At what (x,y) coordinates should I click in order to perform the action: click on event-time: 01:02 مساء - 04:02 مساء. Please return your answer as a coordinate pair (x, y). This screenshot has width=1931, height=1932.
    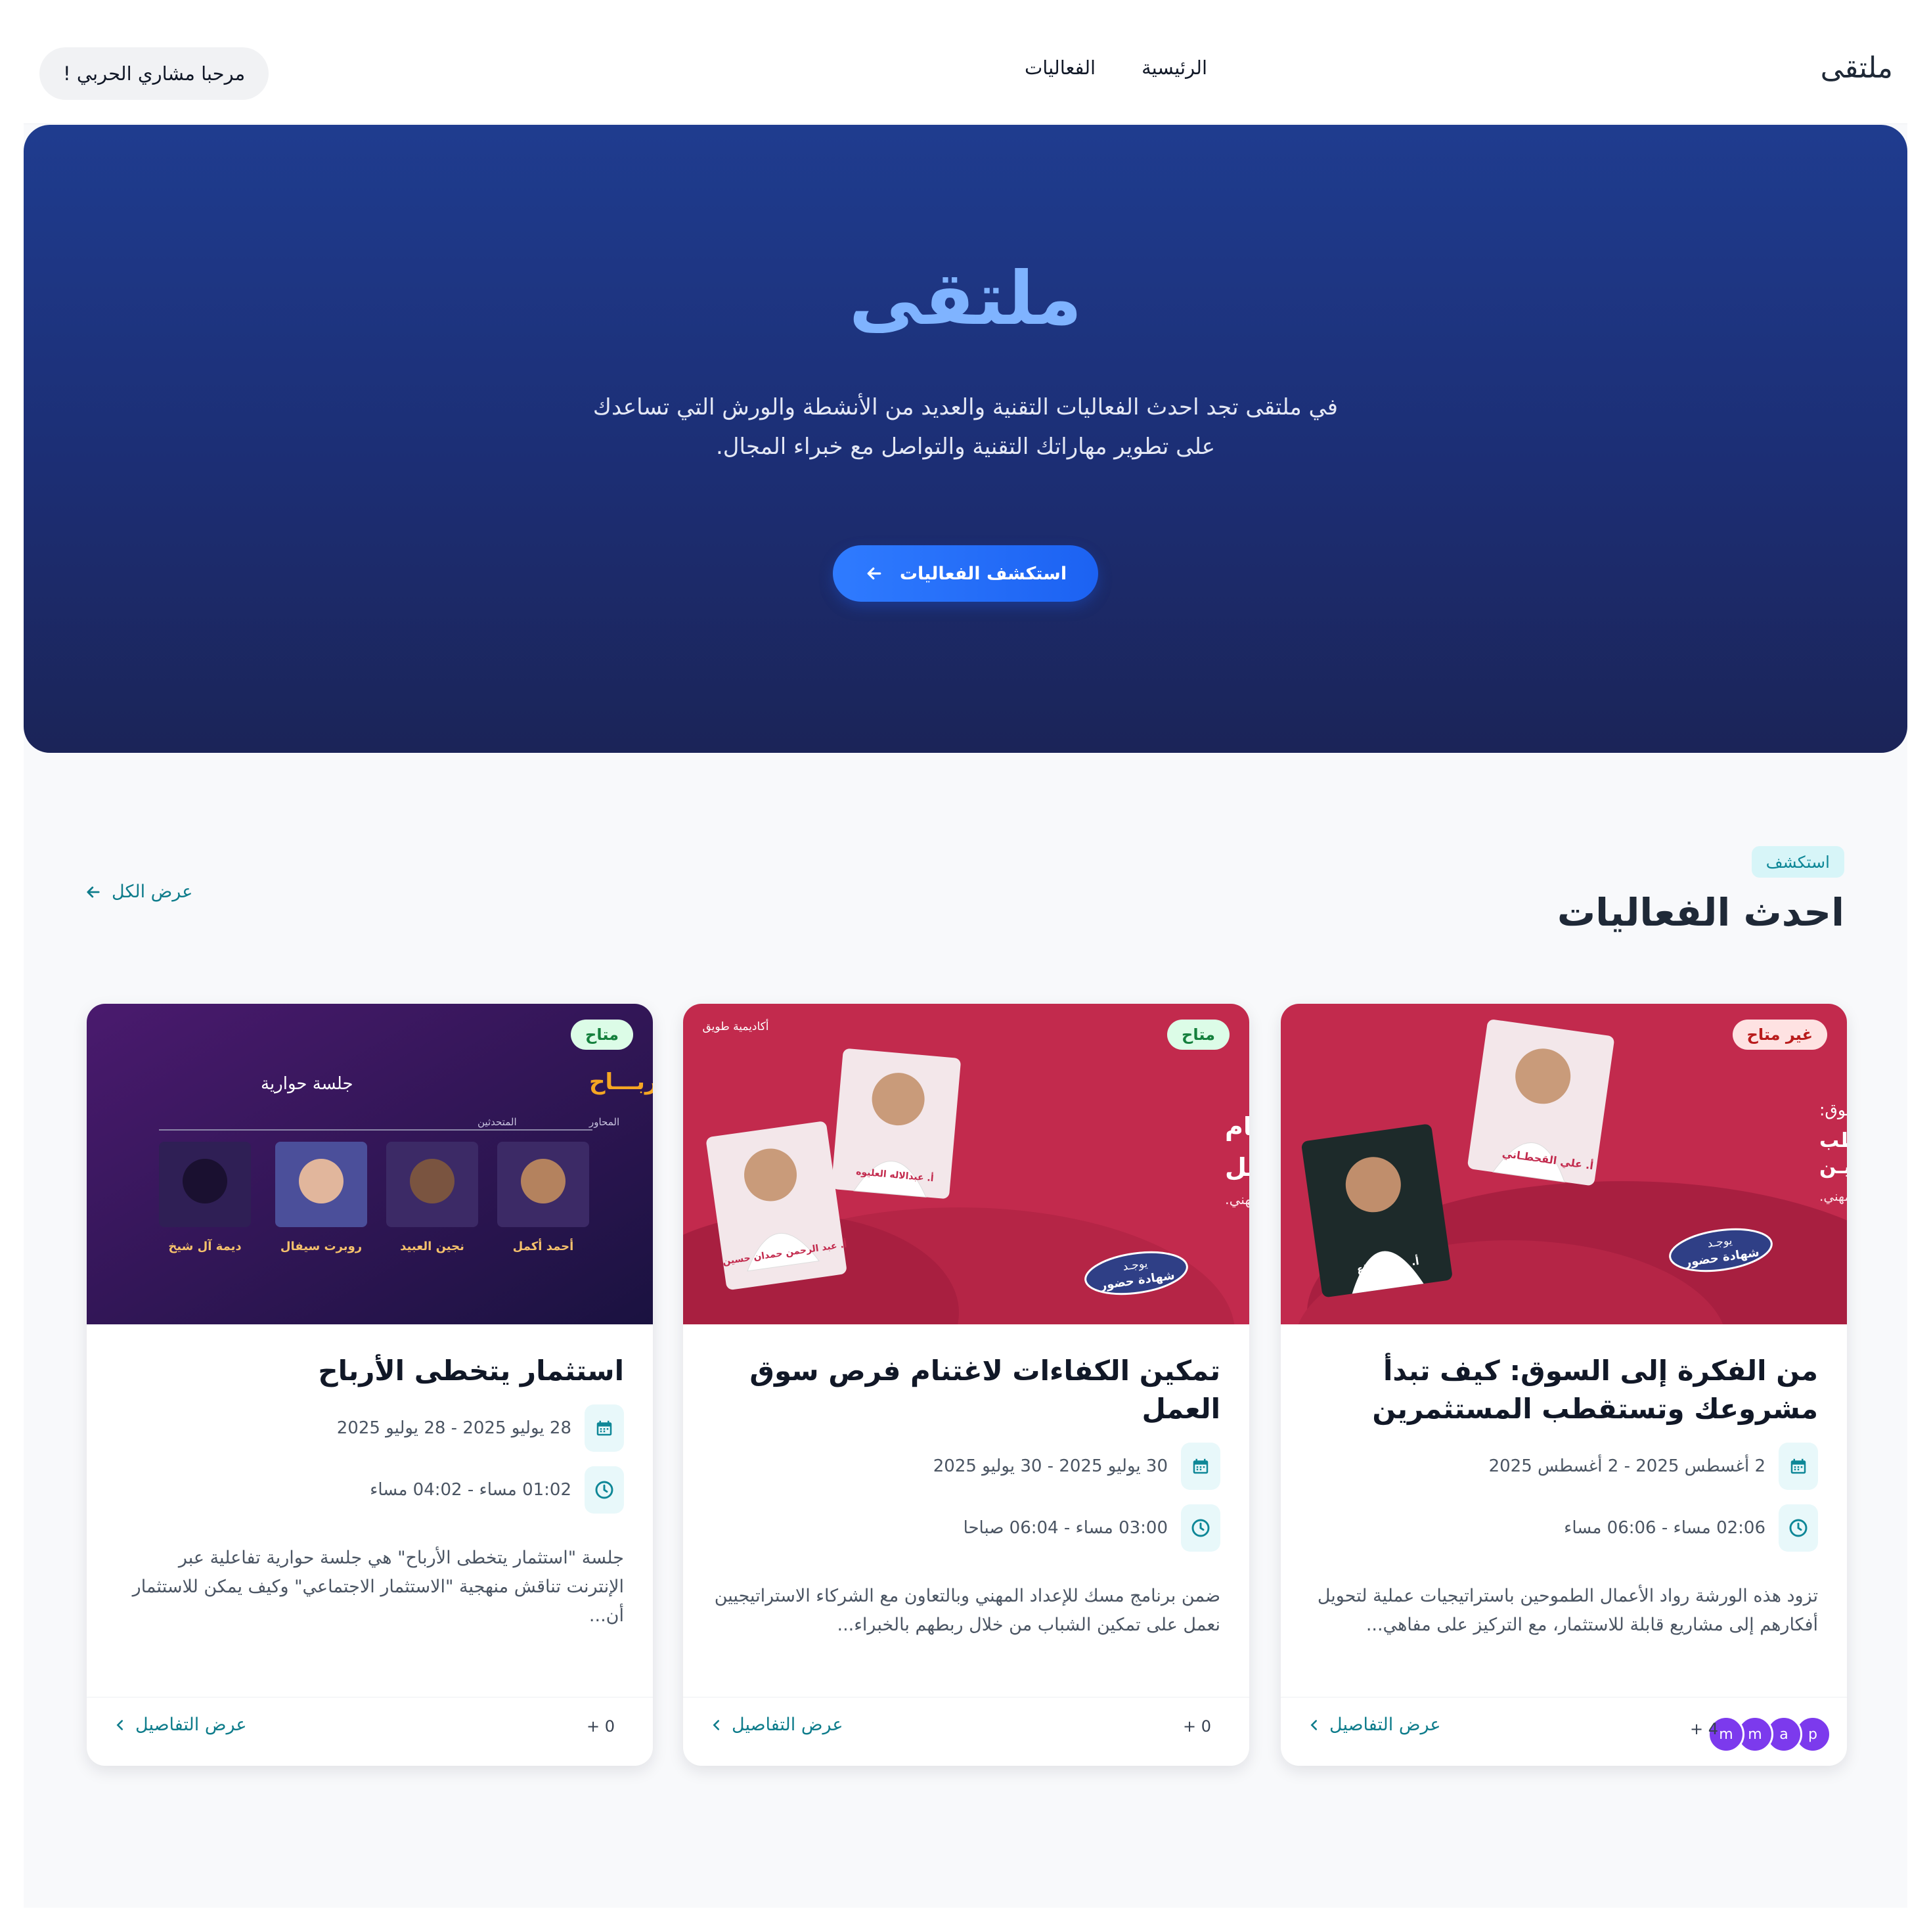
    Looking at the image, I should click on (370, 1490).